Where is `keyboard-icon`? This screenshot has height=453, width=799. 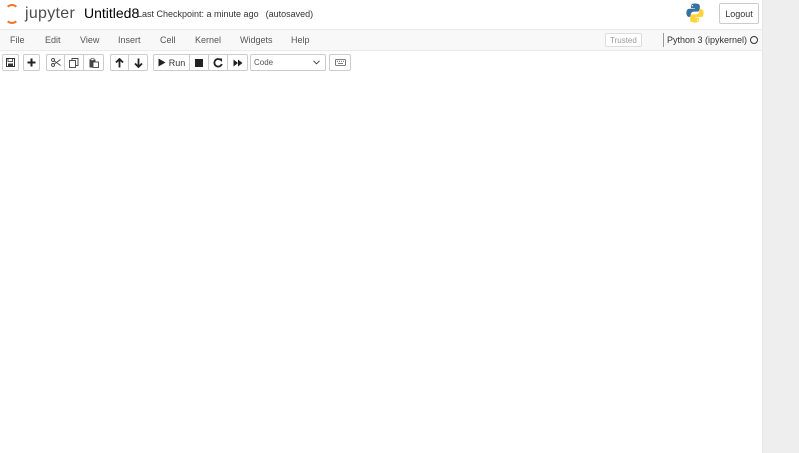
keyboard-icon is located at coordinates (340, 62).